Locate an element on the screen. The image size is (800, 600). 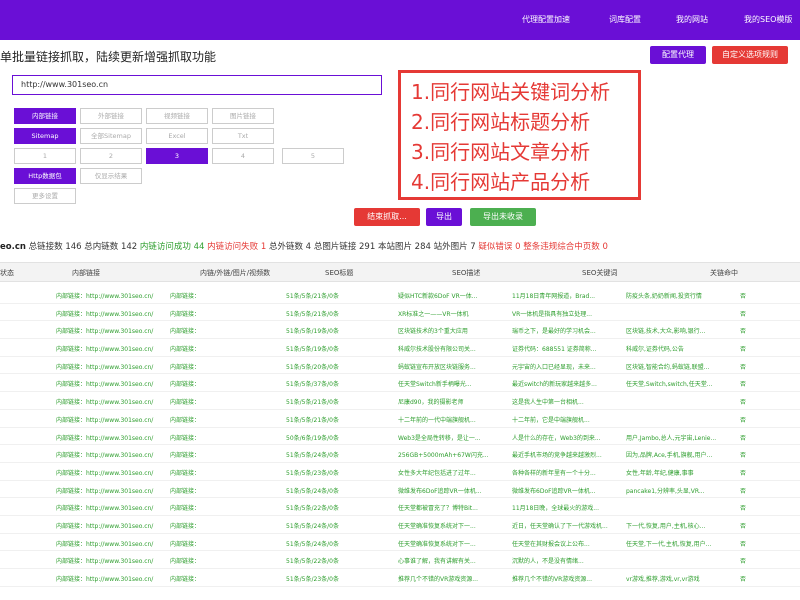
cell-seo-keywords: 防疫头条,奶奶新闻,投资行情 is located at coordinates (664, 296).